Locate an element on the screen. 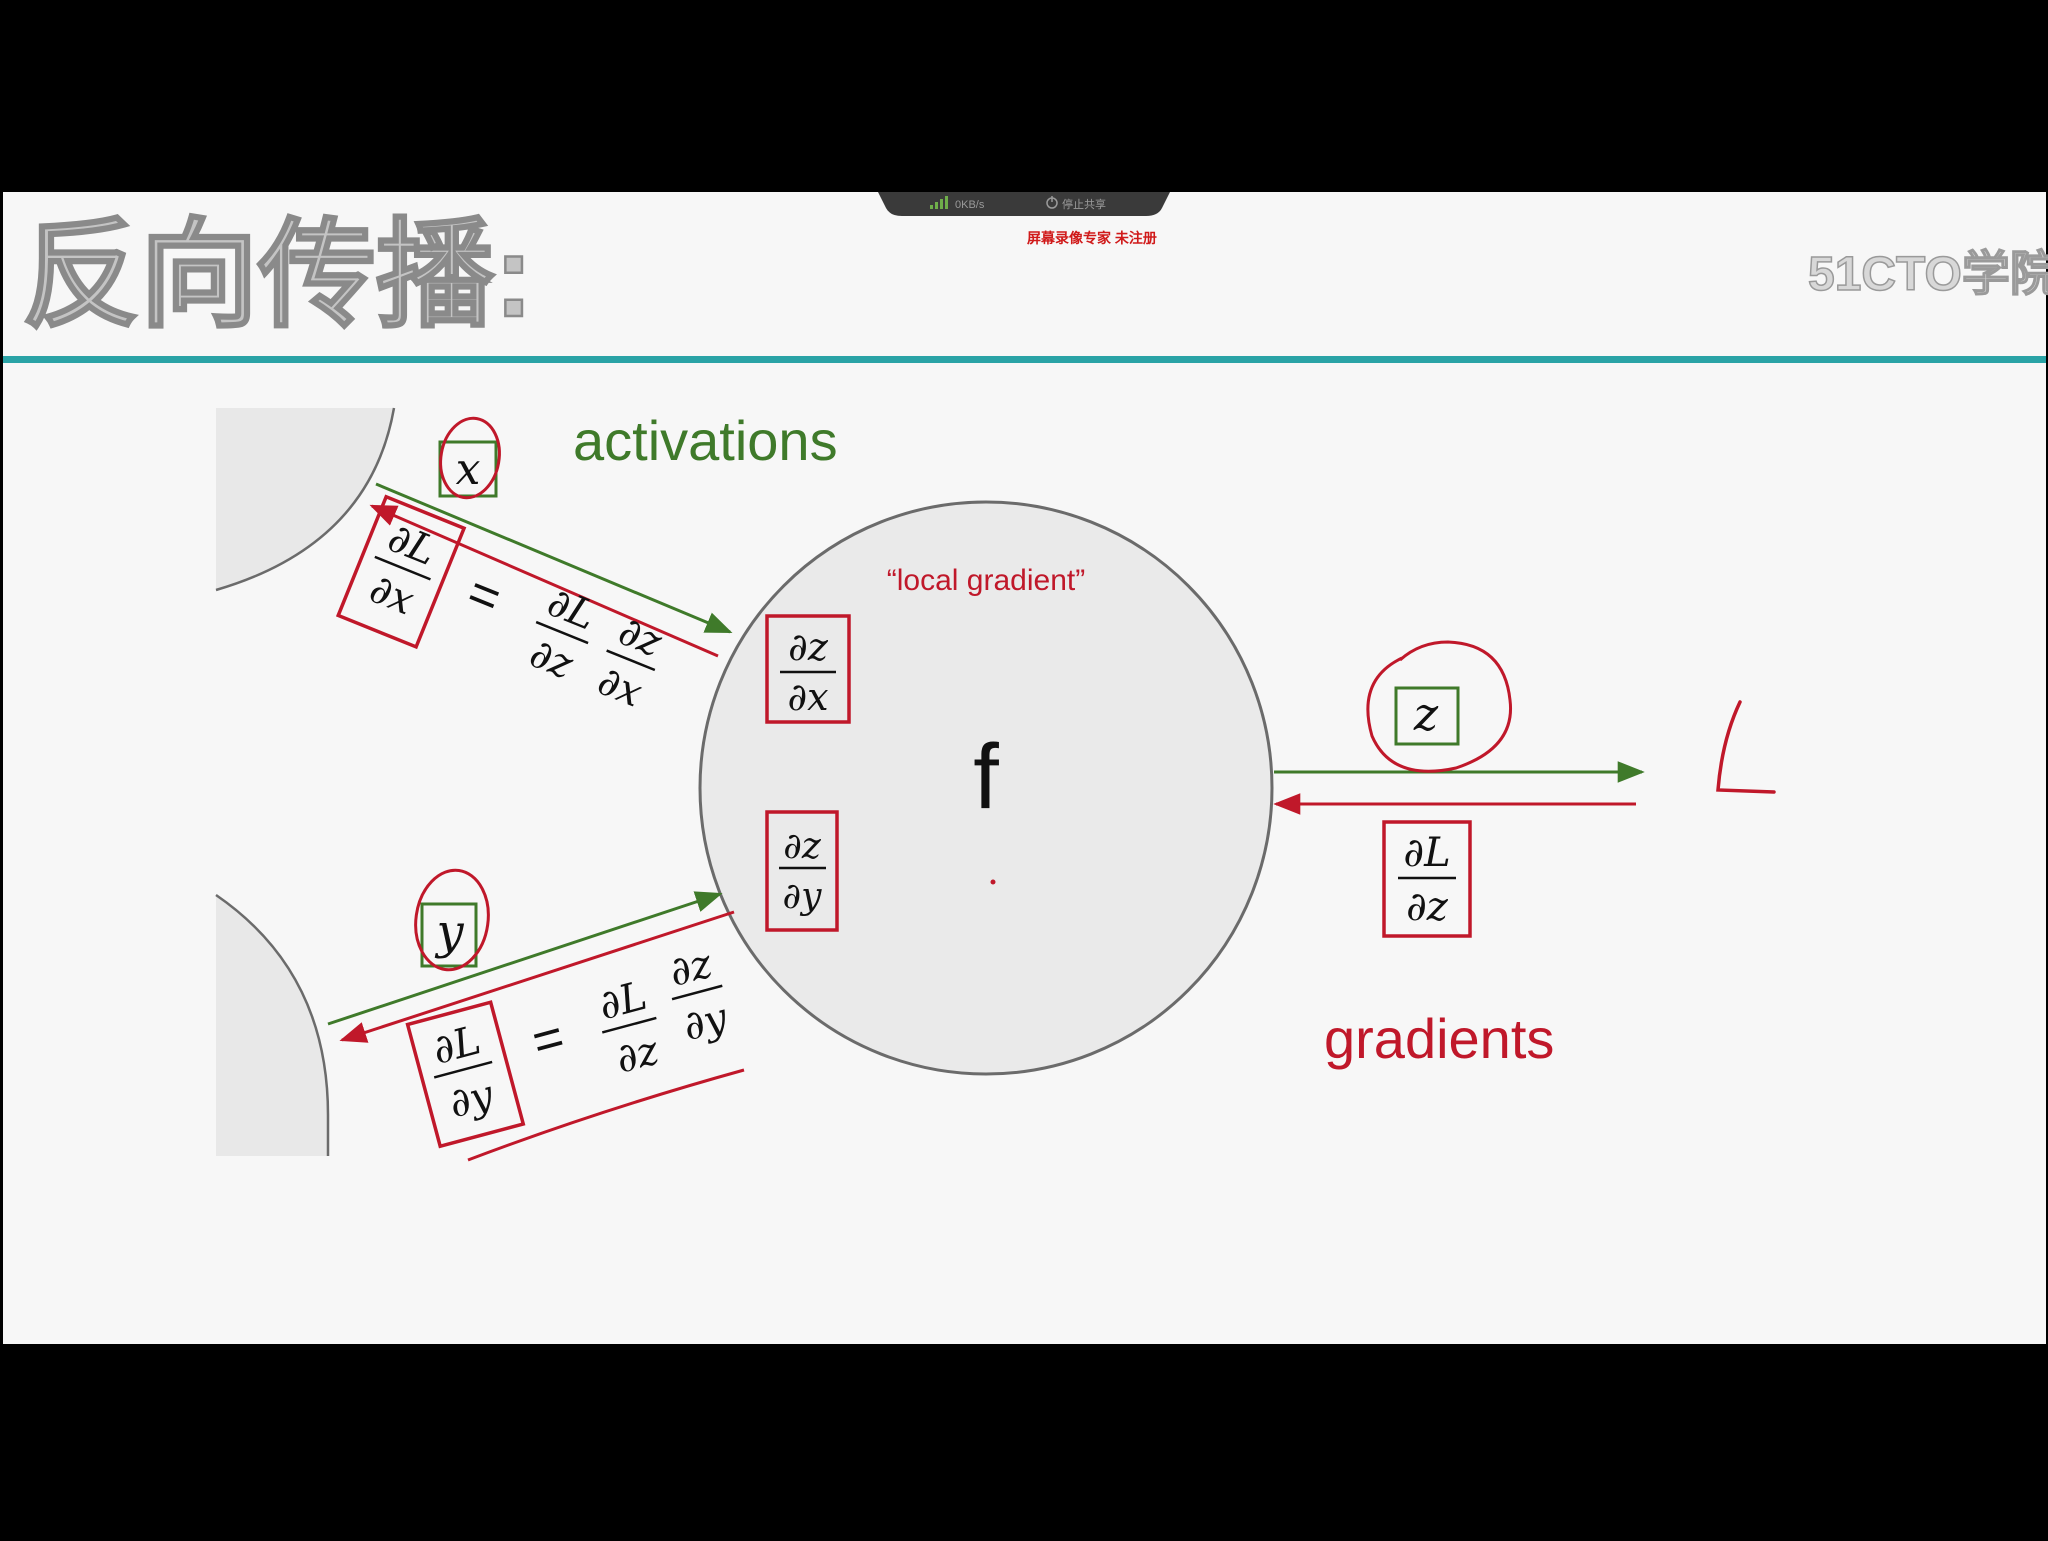  activations-label: activations is located at coordinates (705, 440).